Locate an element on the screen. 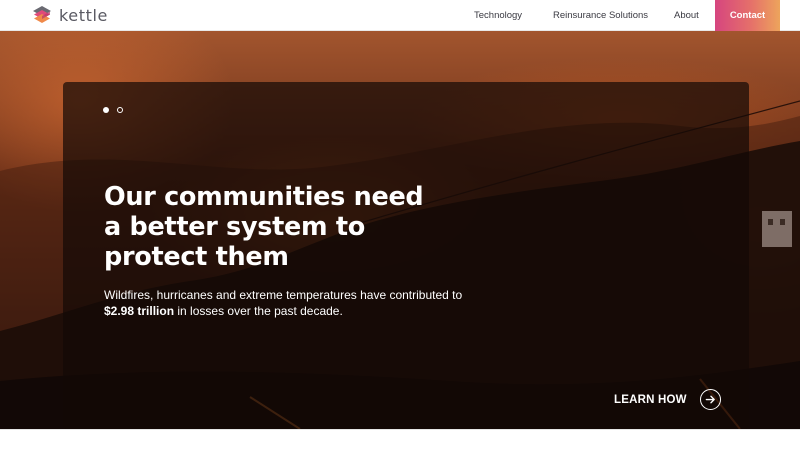 This screenshot has height=450, width=800. hero-subtext-suffix: in losses over the past decade. is located at coordinates (260, 311).